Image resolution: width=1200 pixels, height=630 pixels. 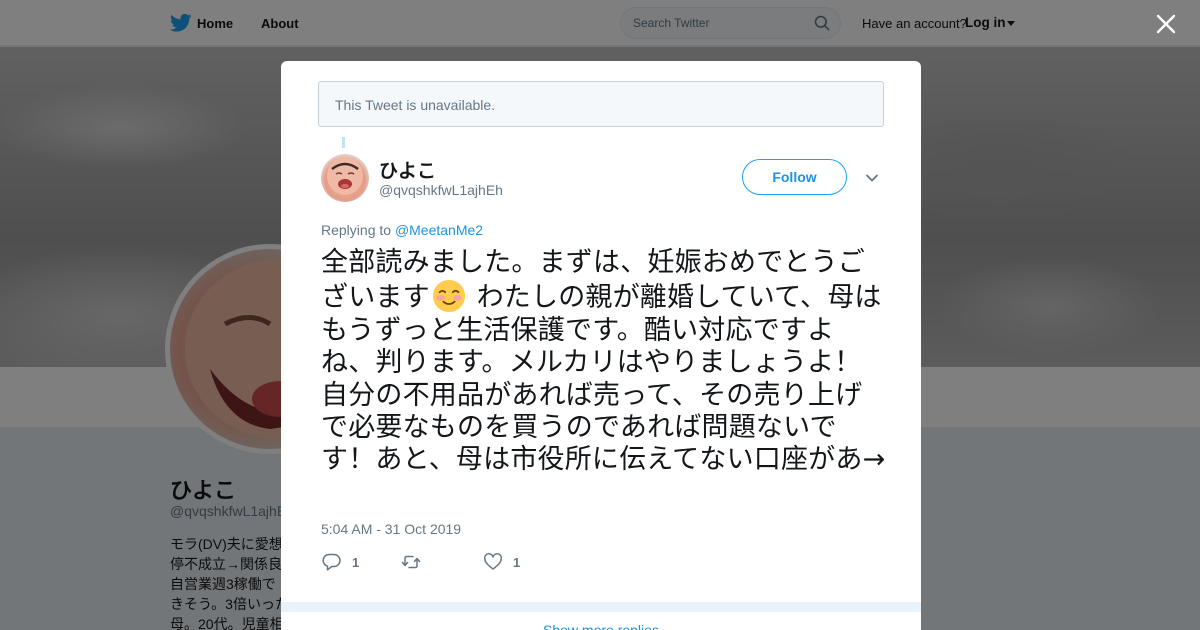 What do you see at coordinates (601, 607) in the screenshot?
I see `modal-divider` at bounding box center [601, 607].